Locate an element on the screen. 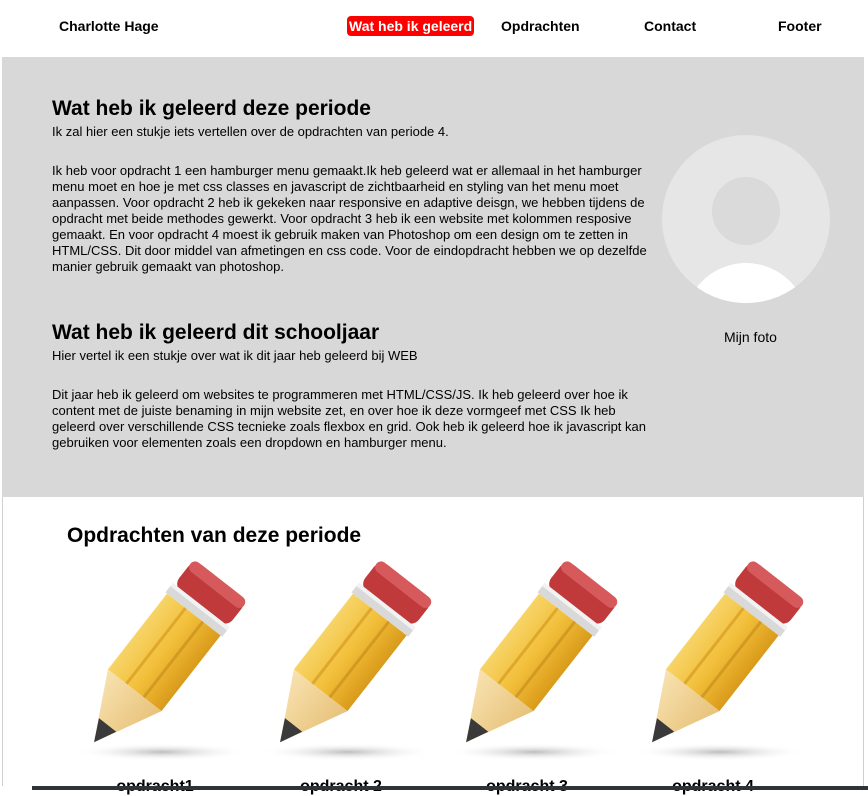  user-avatar-icon is located at coordinates (746, 219).